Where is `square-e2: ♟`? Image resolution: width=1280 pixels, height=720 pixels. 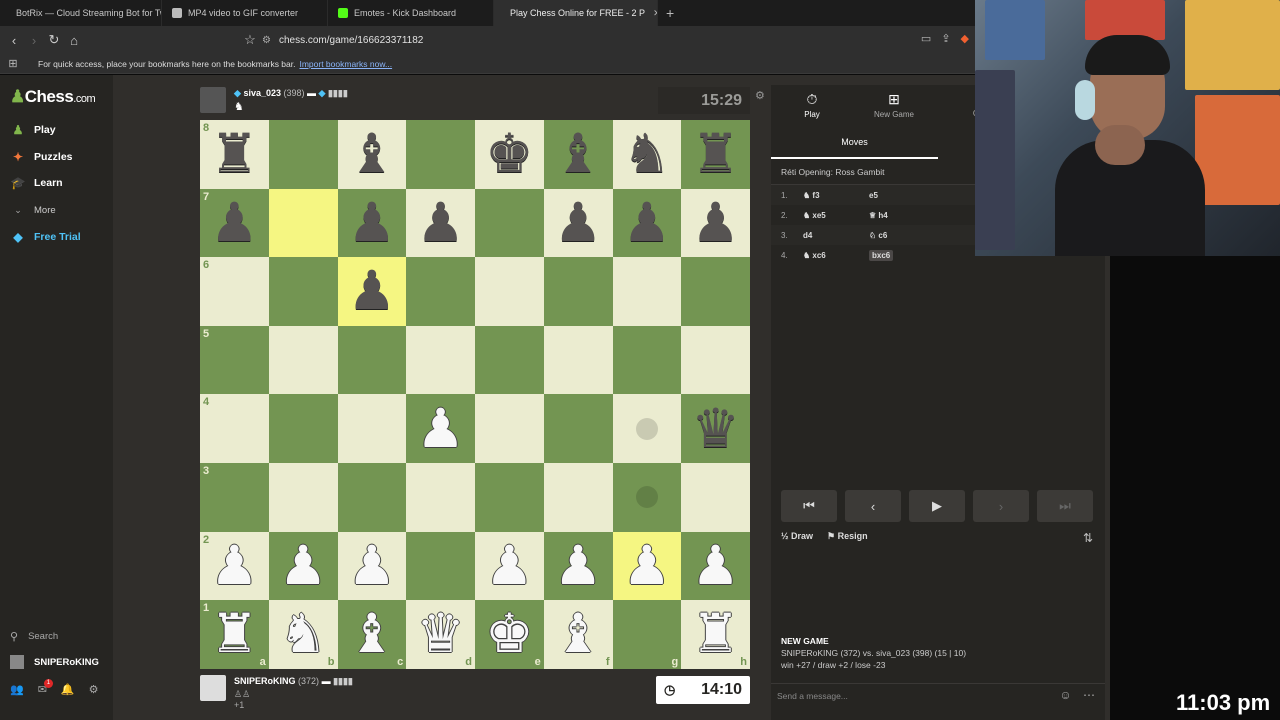 square-e2: ♟ is located at coordinates (509, 566).